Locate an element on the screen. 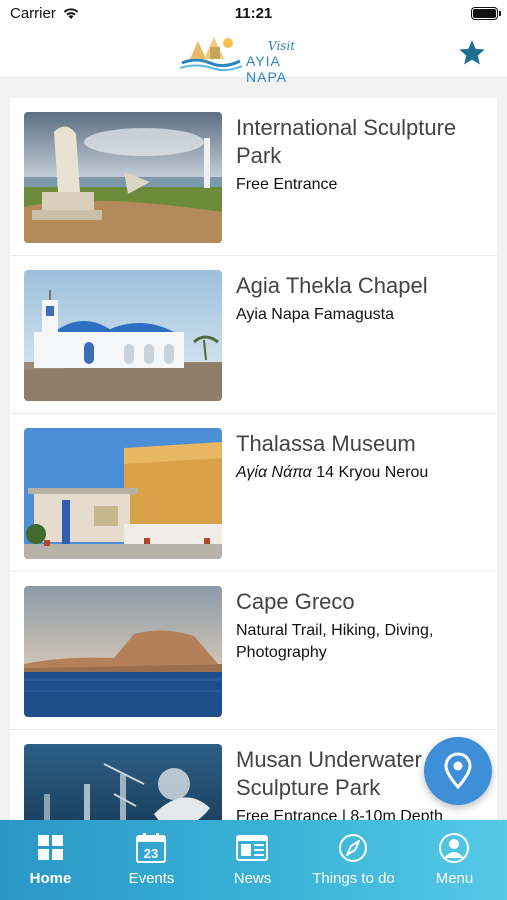 This screenshot has width=507, height=900. place-address: Αγία Νάπα 14 Kryou Nerou is located at coordinates (362, 473).